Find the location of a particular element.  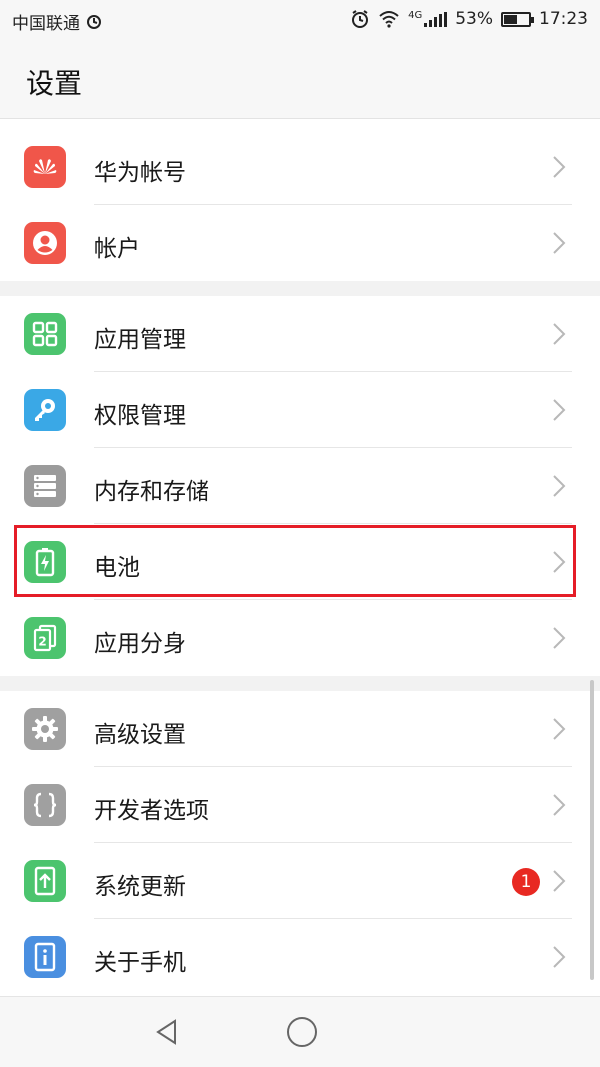

settings-item-storage: 内存和存储 is located at coordinates (300, 486).